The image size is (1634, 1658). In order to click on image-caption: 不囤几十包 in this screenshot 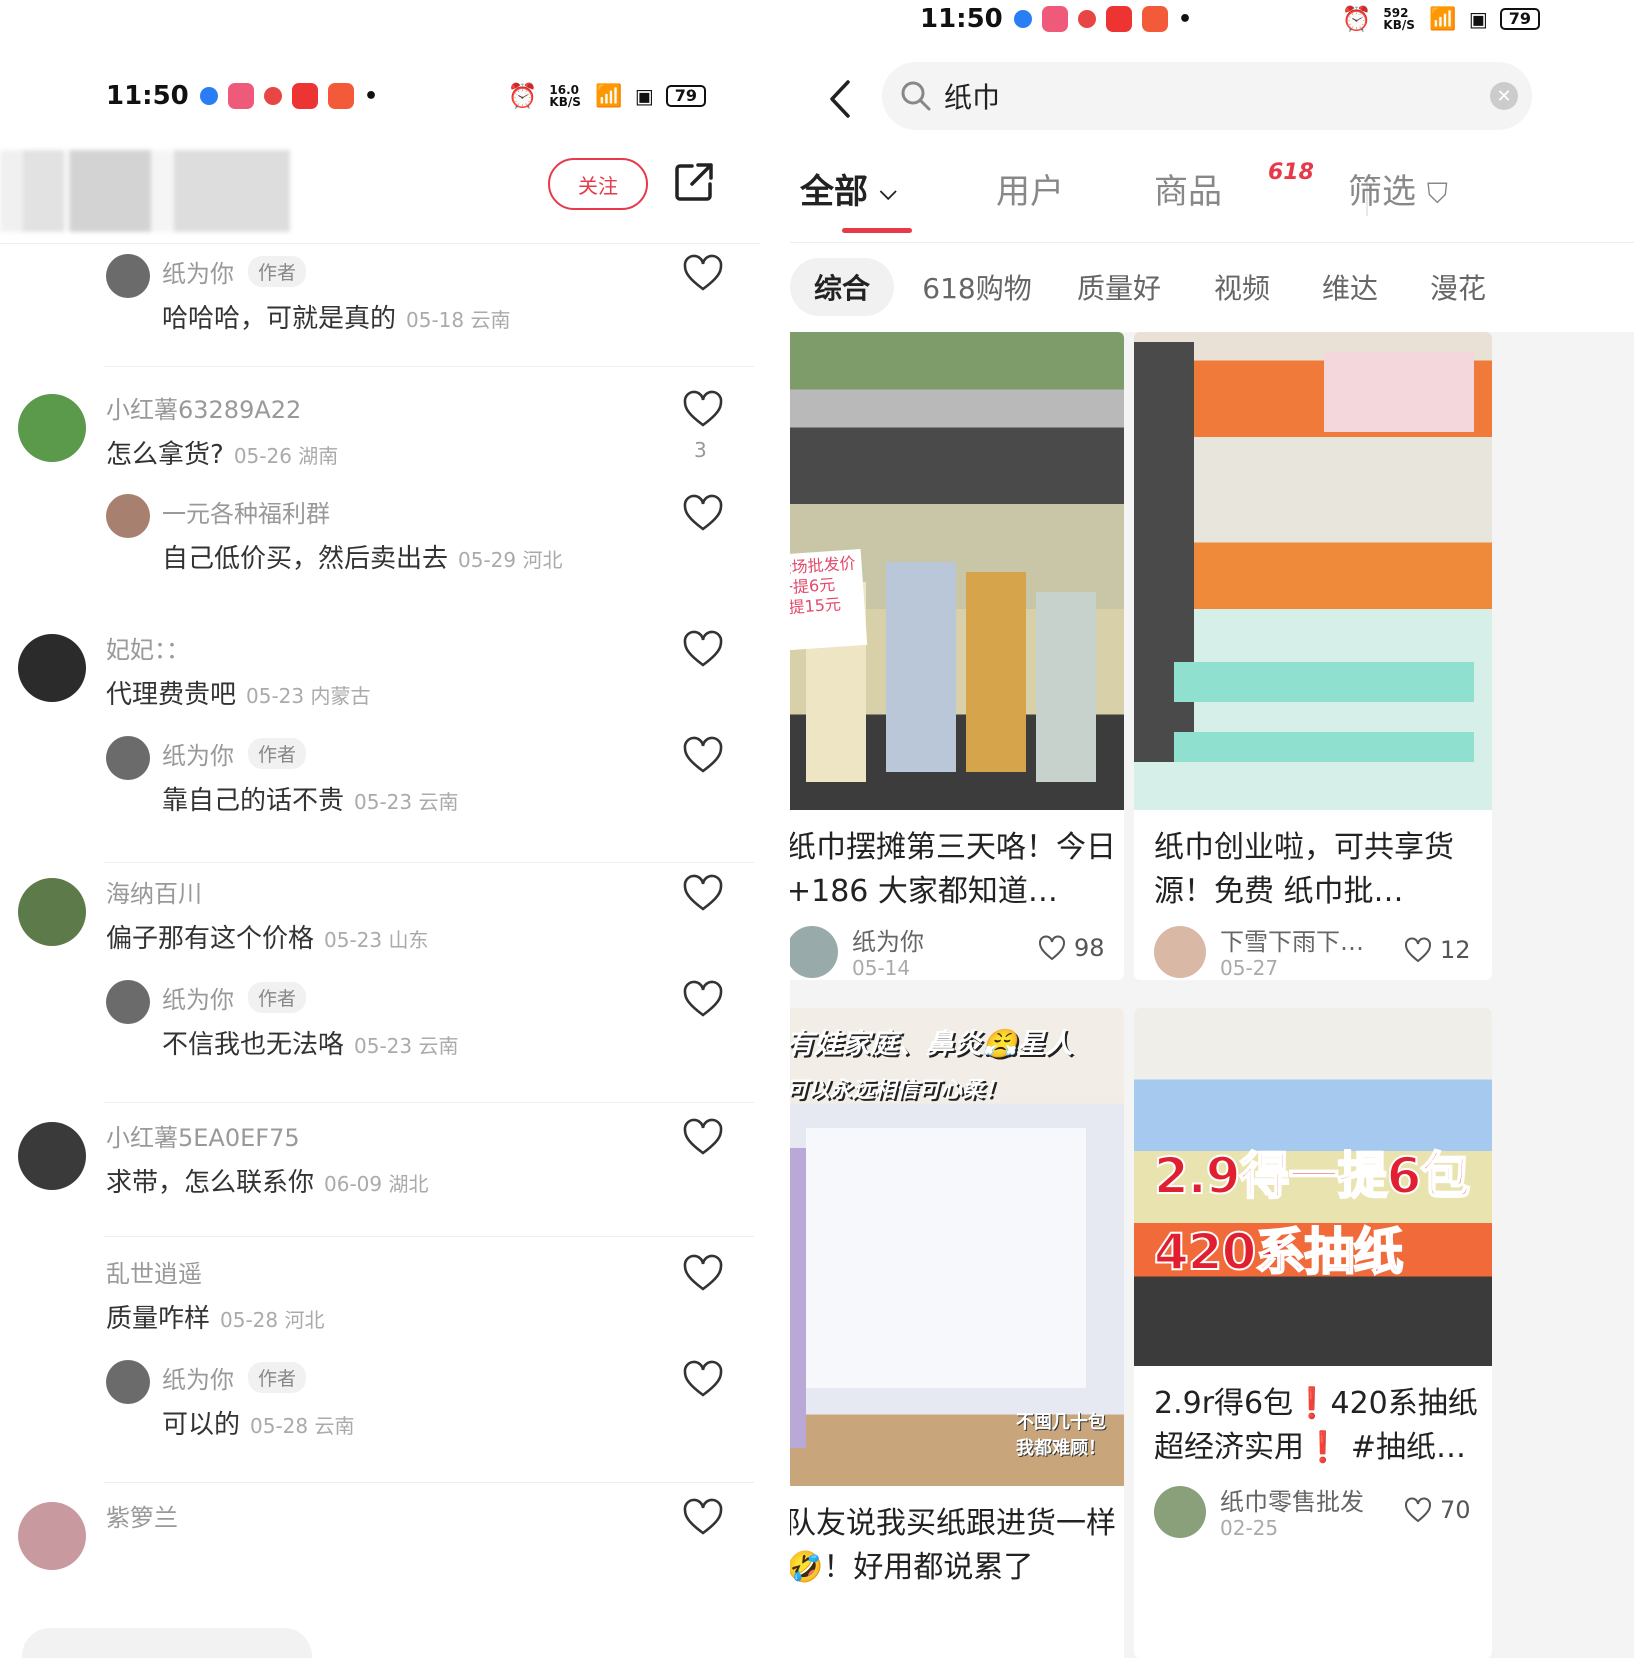, I will do `click(1061, 1422)`.